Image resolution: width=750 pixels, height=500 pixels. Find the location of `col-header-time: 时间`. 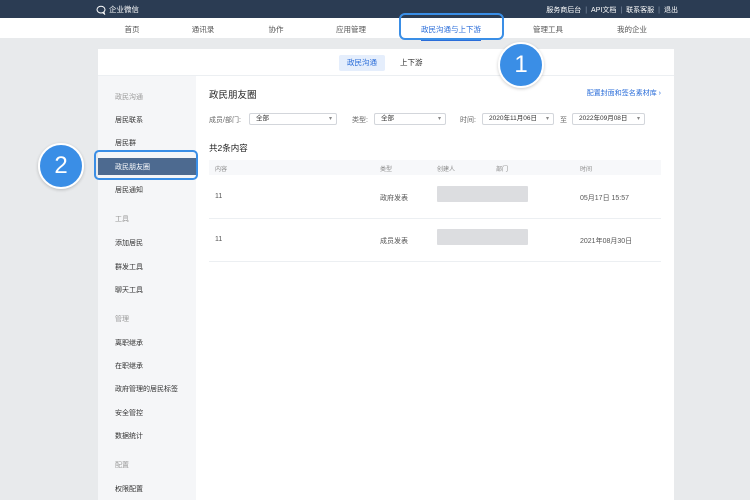

col-header-time: 时间 is located at coordinates (586, 170).